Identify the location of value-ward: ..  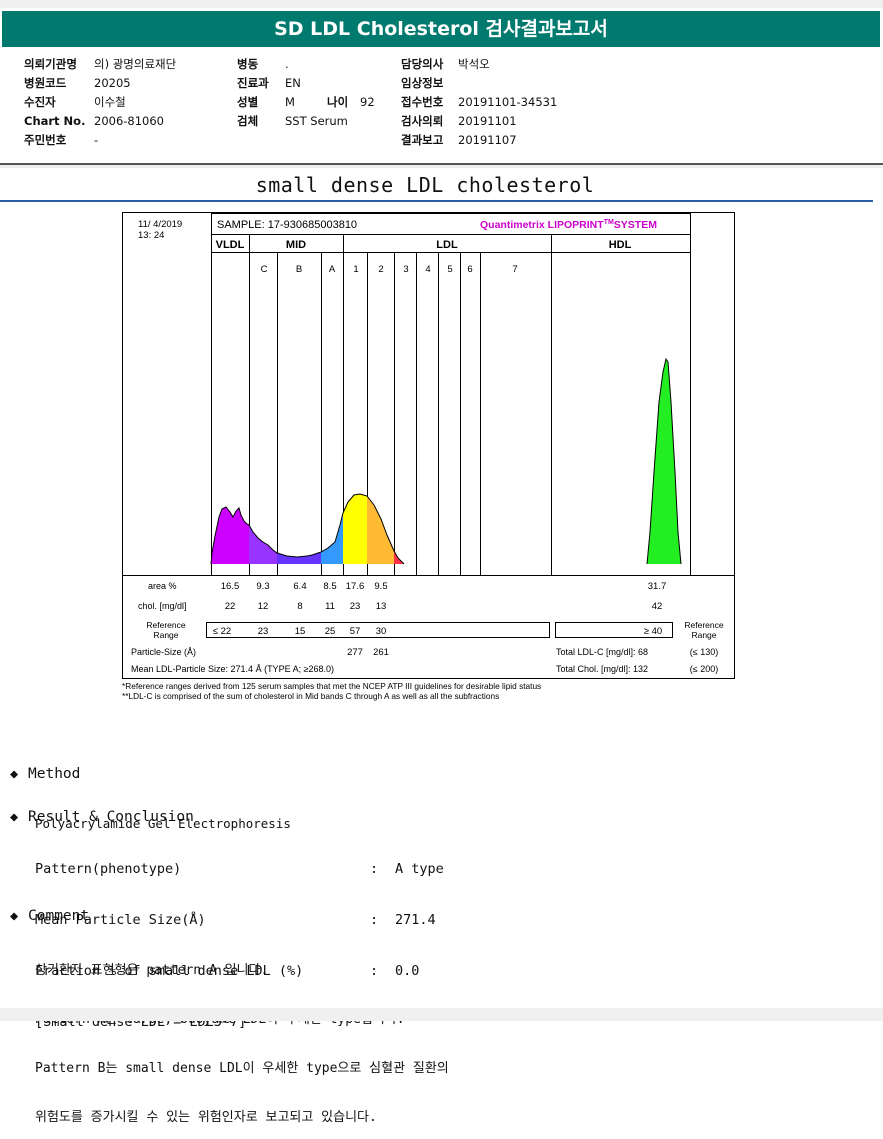
(287, 64).